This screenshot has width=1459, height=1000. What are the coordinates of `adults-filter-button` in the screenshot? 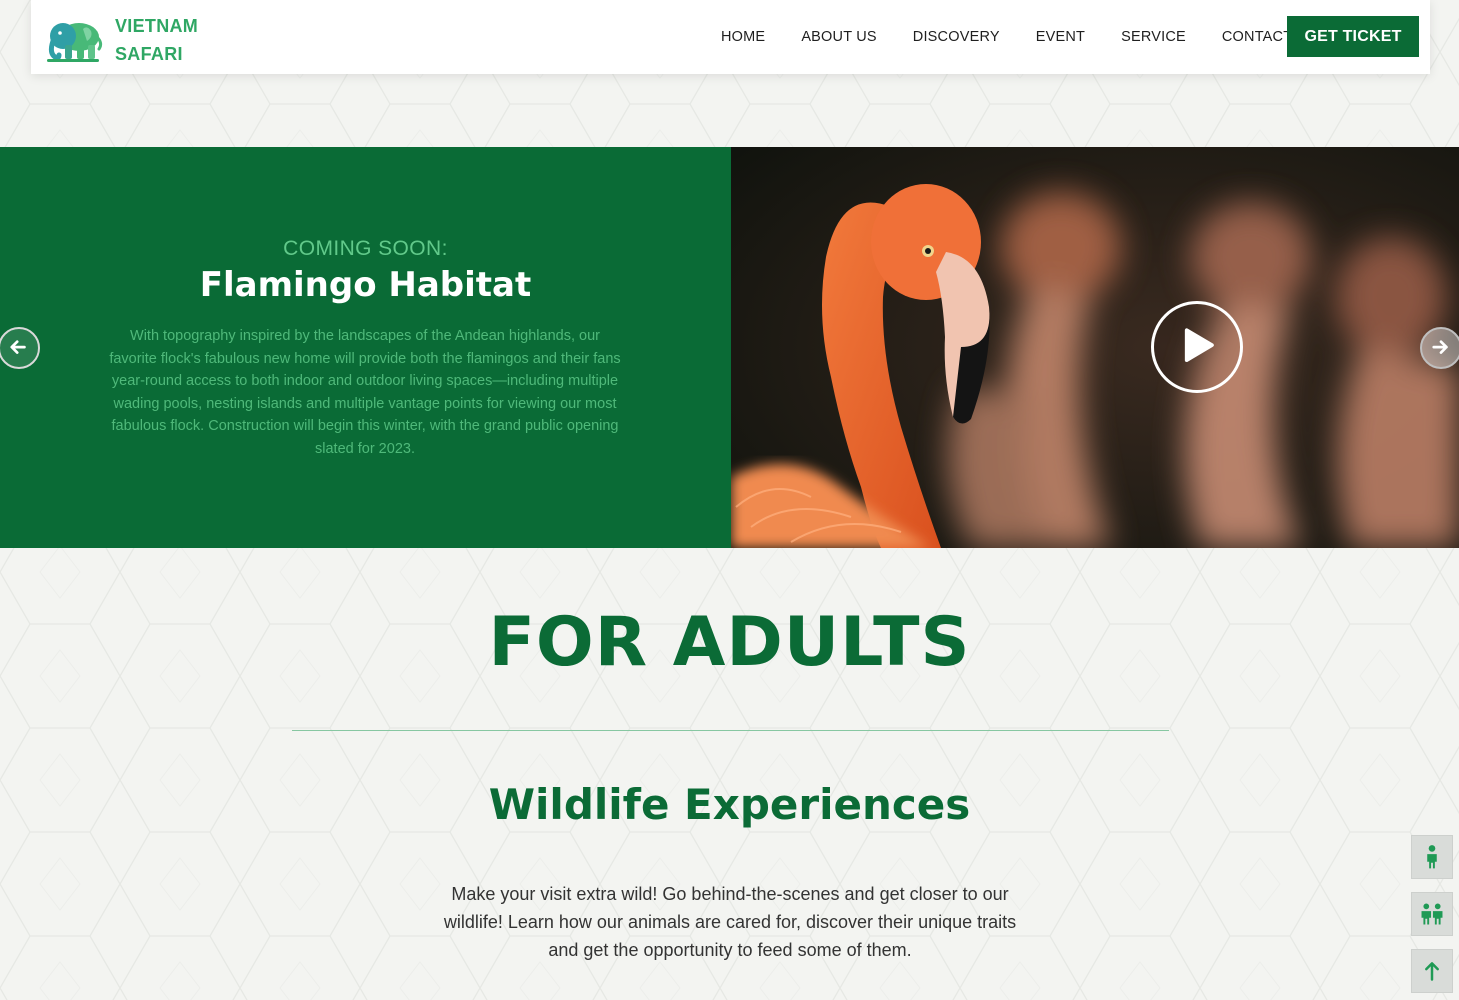 It's located at (1432, 857).